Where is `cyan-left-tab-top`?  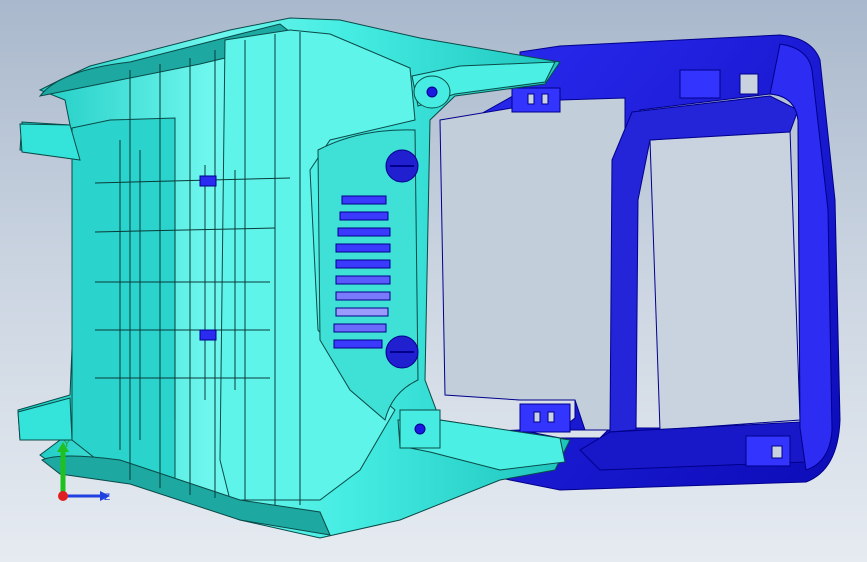 cyan-left-tab-top is located at coordinates (50, 142).